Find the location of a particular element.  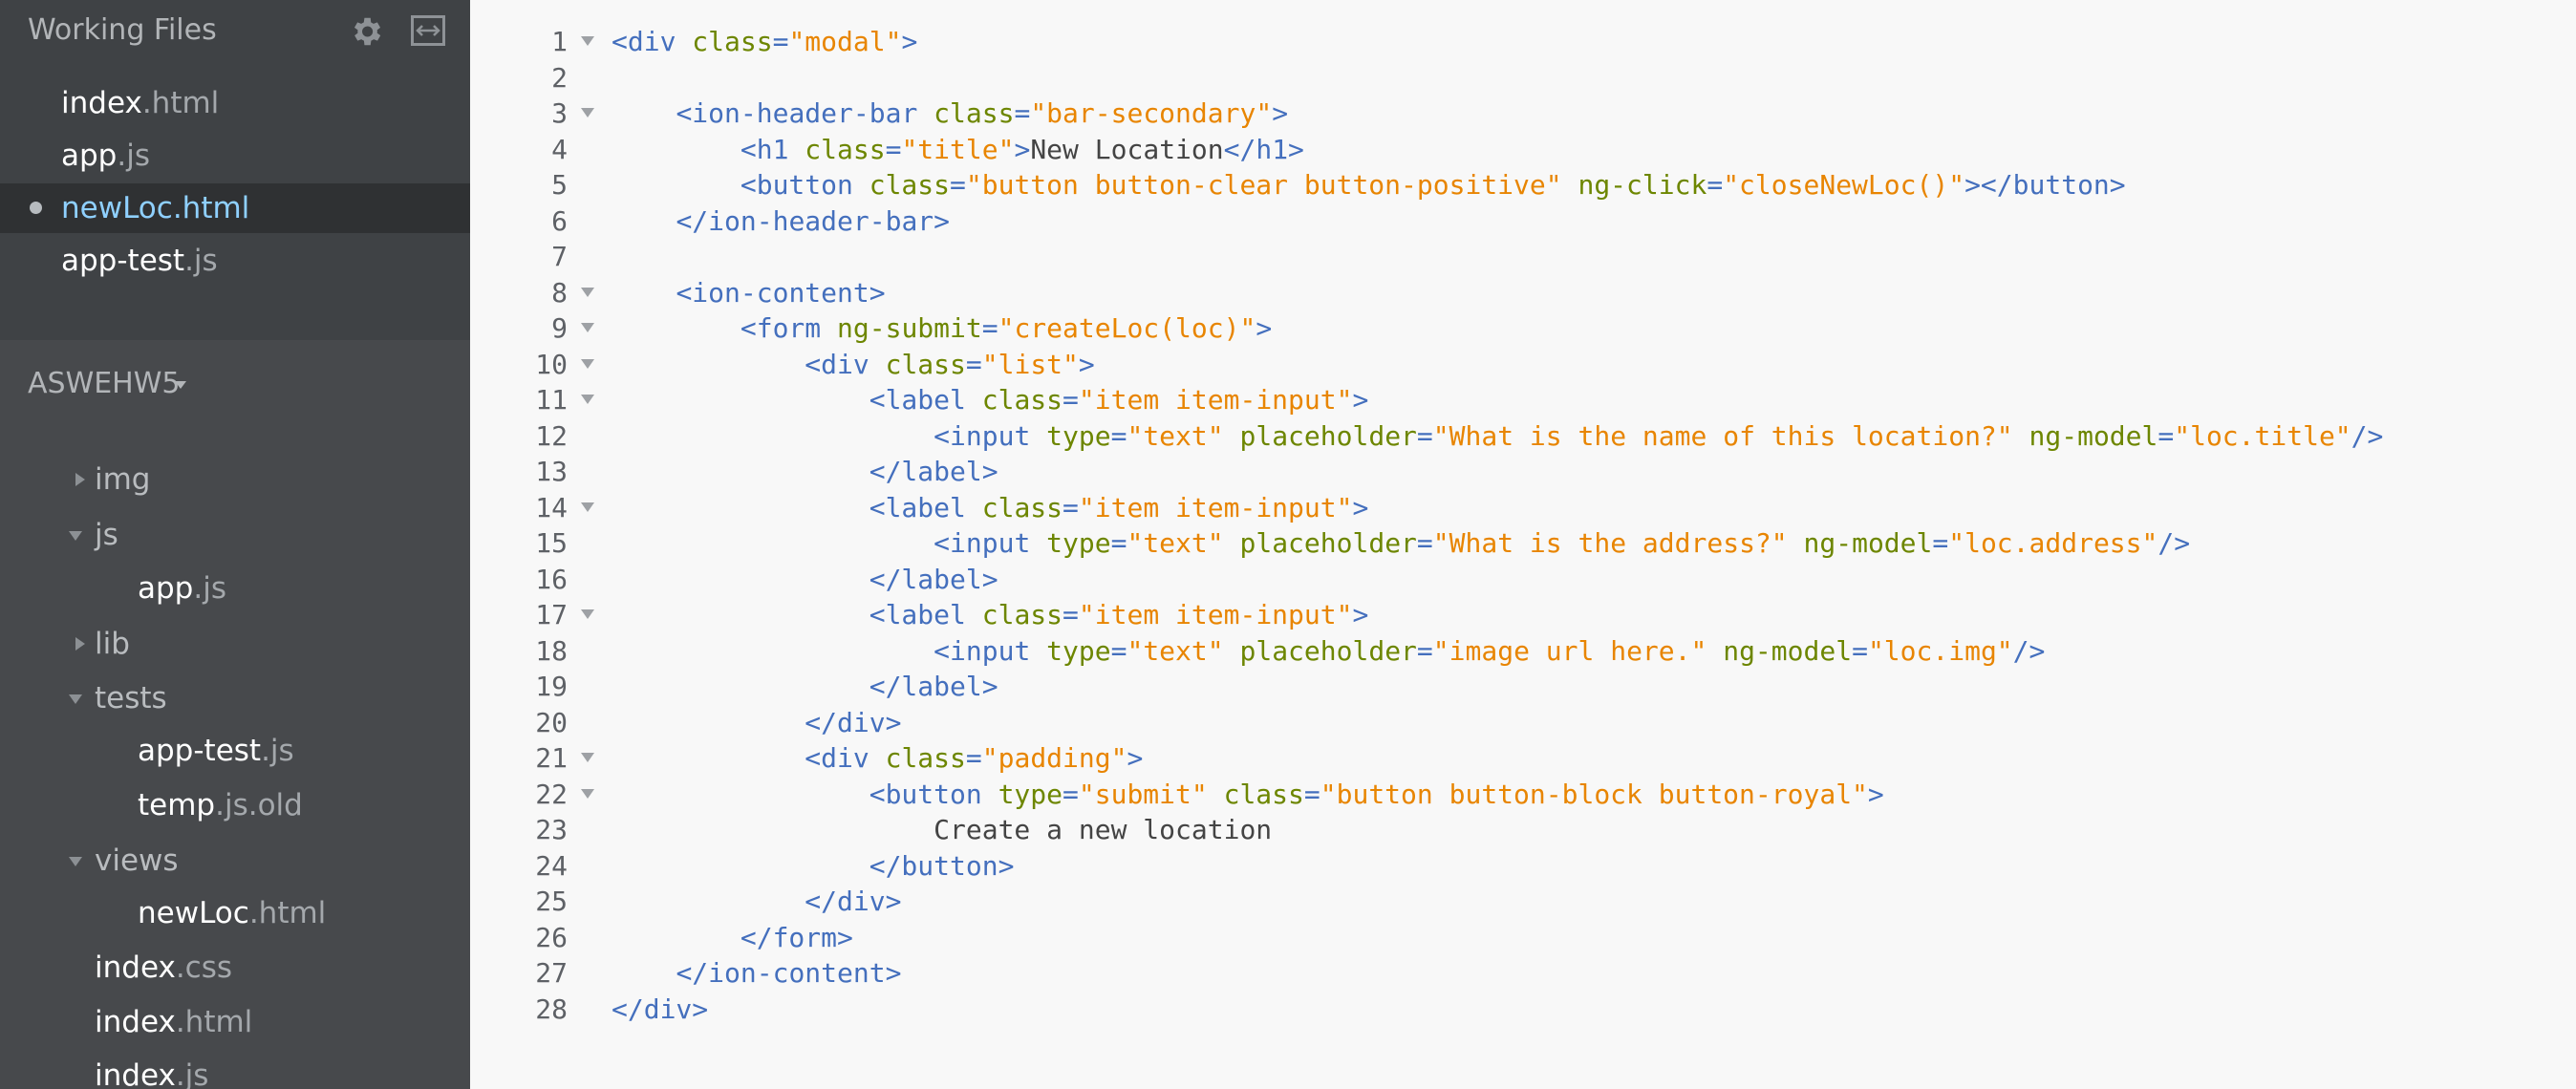

tree-file: temp.js.old is located at coordinates (235, 805).